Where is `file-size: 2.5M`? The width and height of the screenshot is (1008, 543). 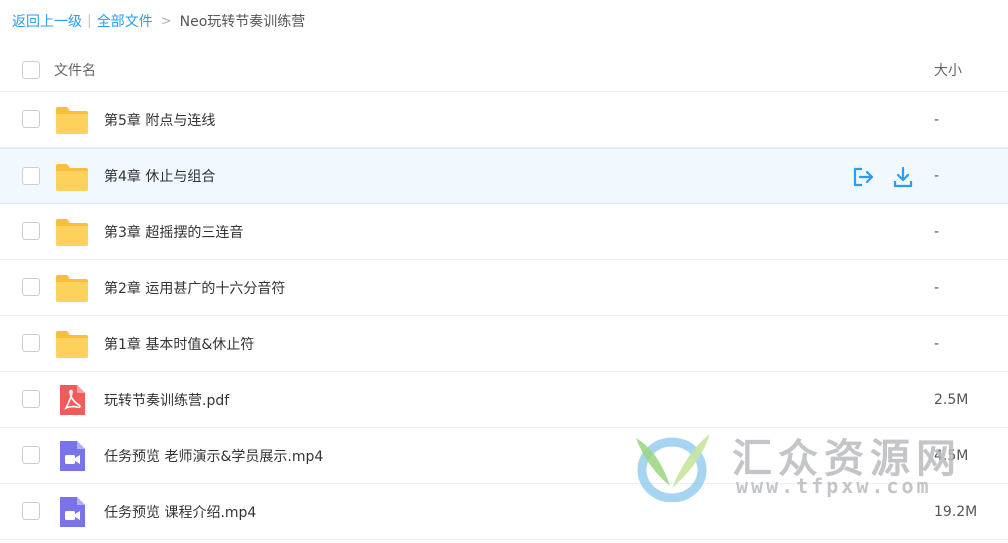
file-size: 2.5M is located at coordinates (951, 399).